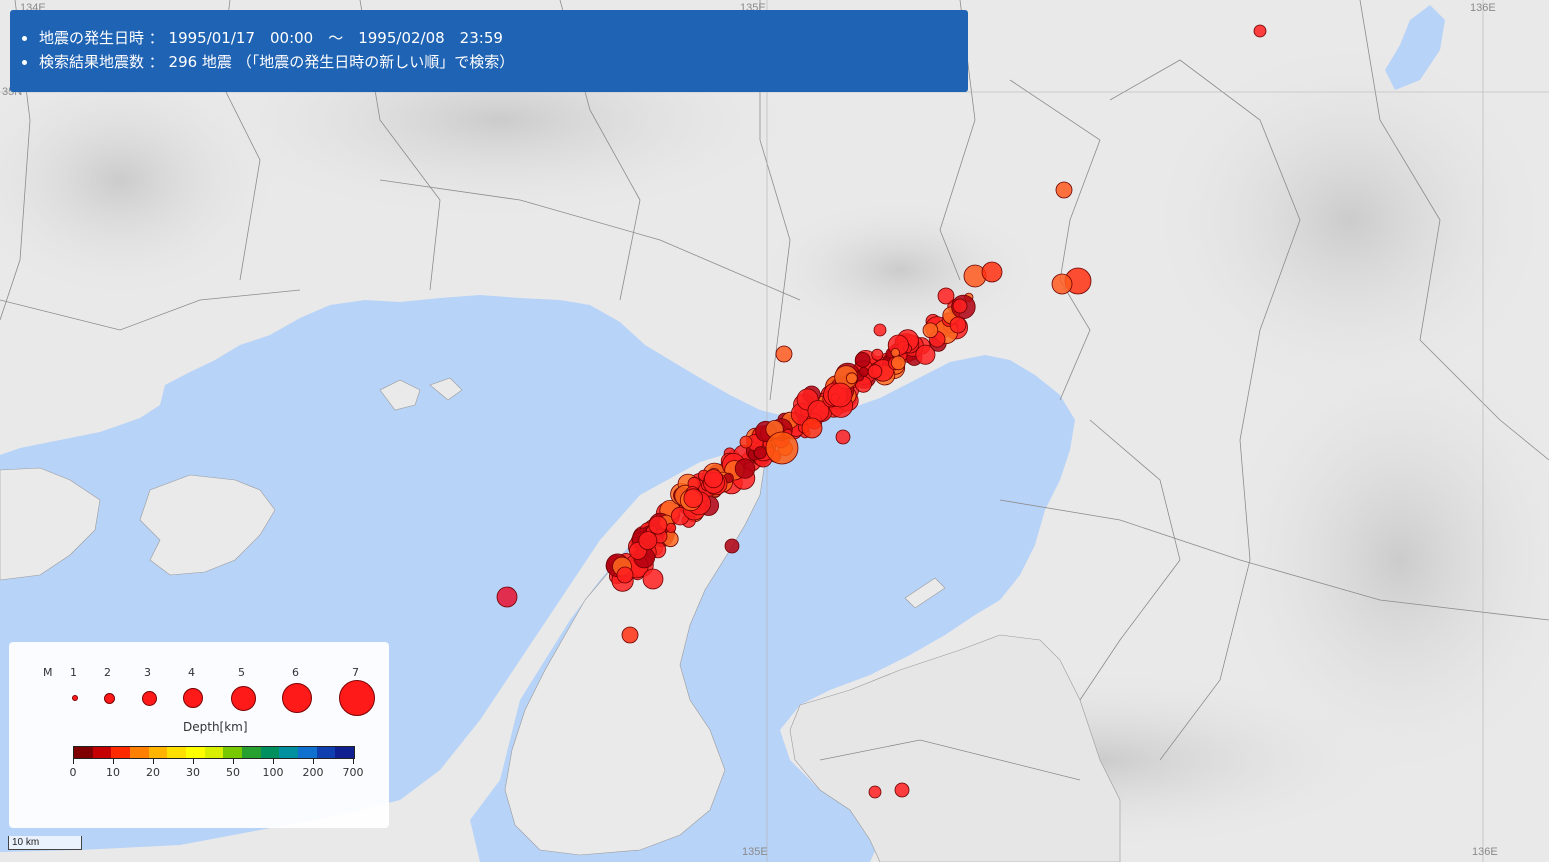 Image resolution: width=1549 pixels, height=862 pixels. What do you see at coordinates (147, 672) in the screenshot?
I see `magnitude-value-3: 3` at bounding box center [147, 672].